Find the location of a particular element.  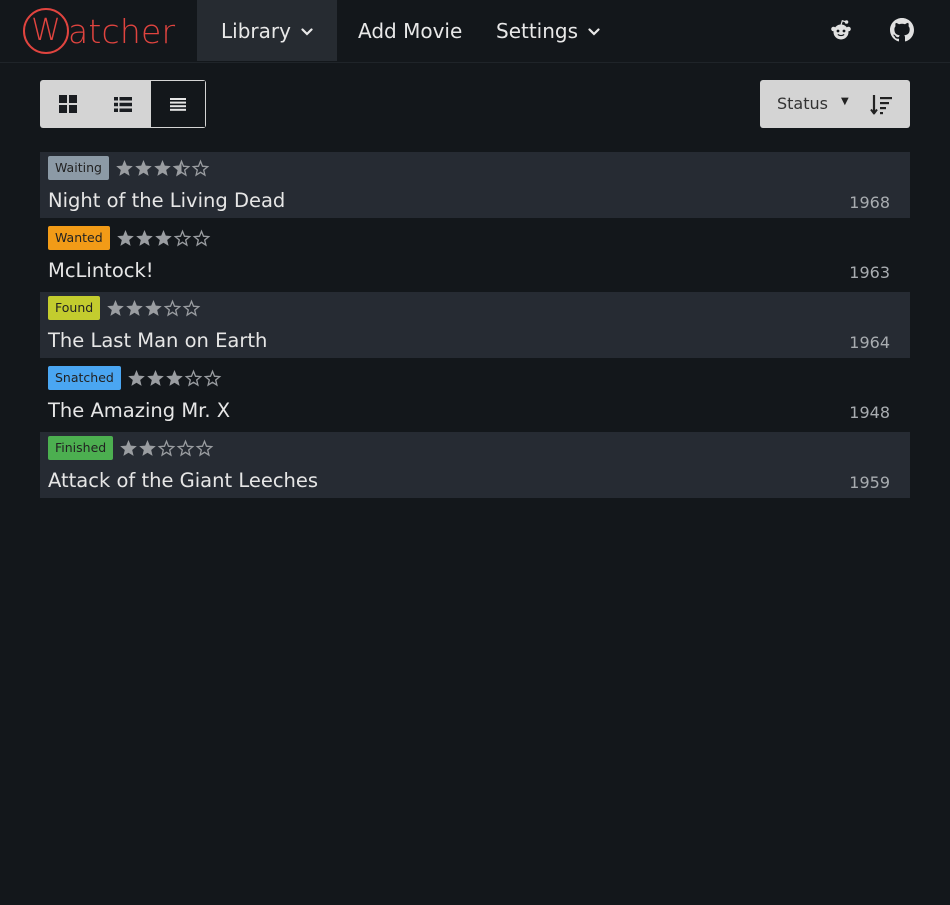

sort-controls: Status ▼ is located at coordinates (835, 104).